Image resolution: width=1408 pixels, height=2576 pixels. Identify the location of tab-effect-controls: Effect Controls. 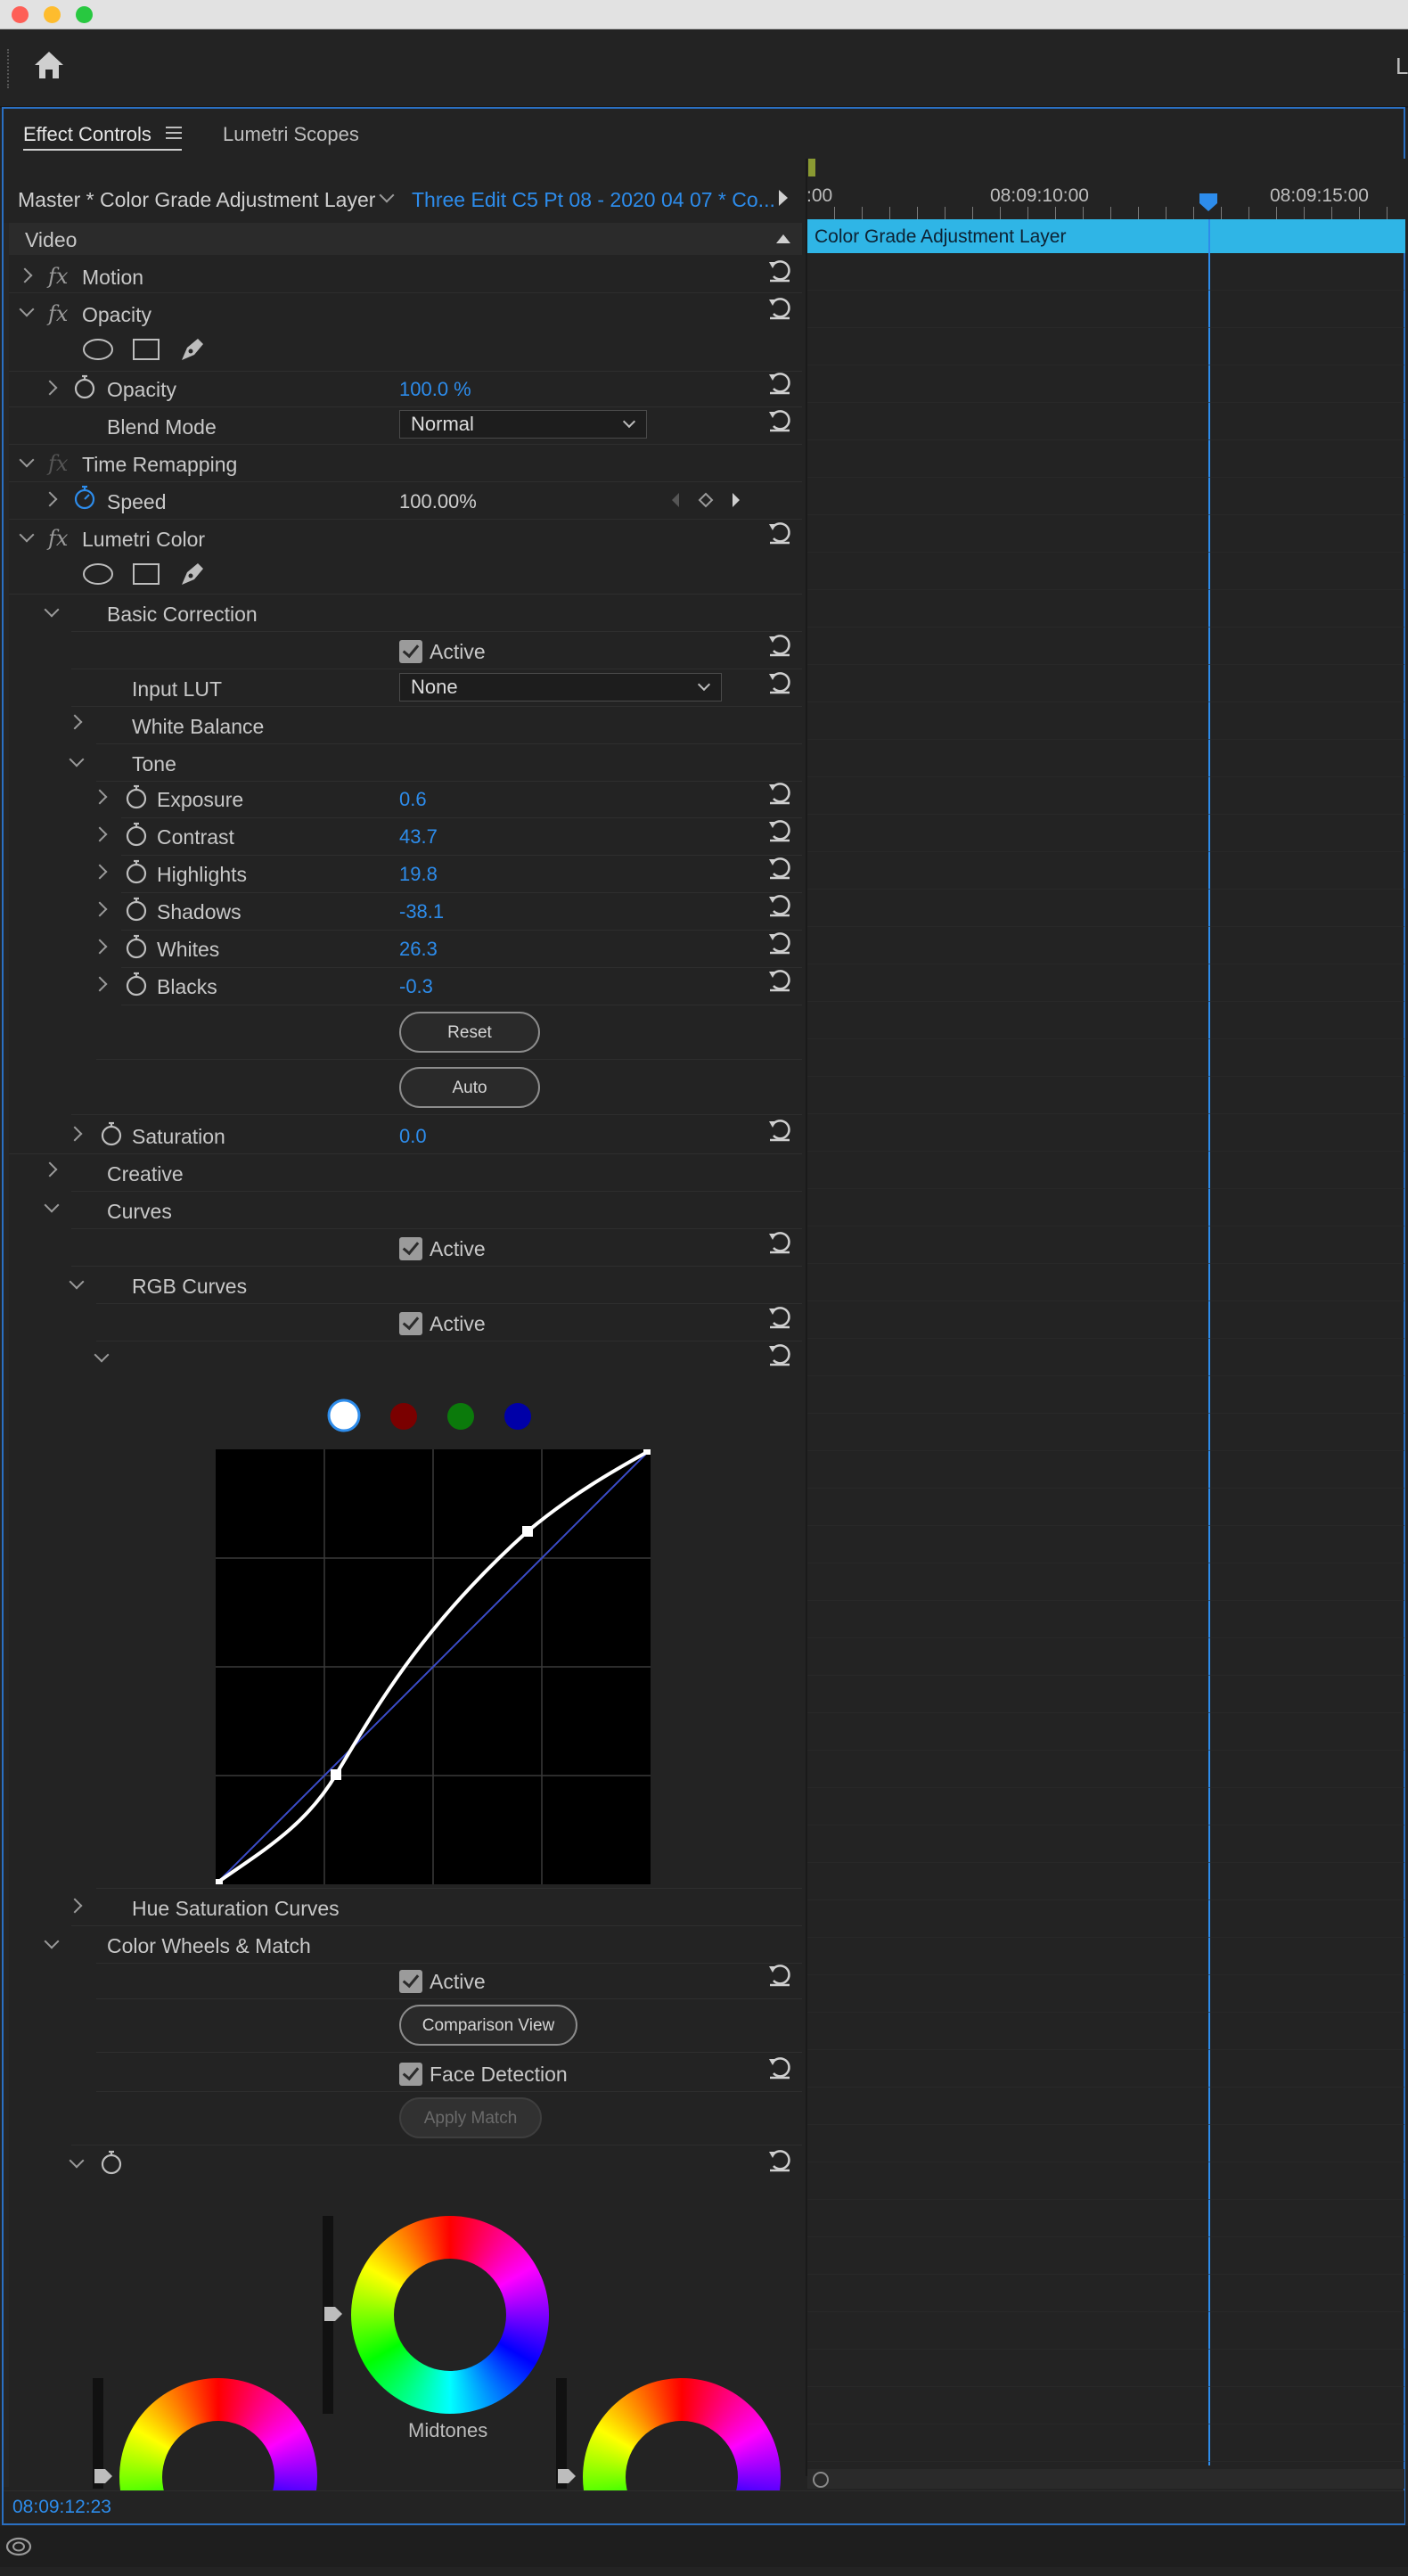
(87, 135).